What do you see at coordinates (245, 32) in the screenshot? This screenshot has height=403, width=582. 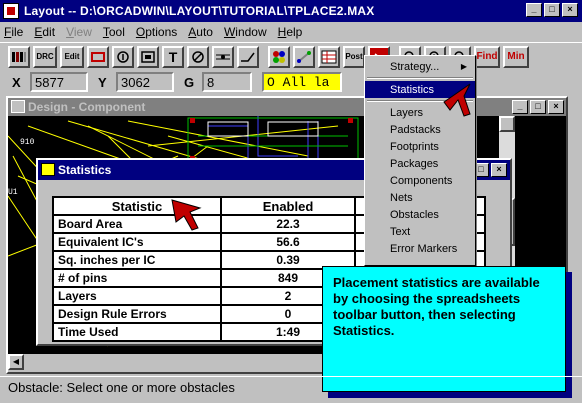 I see `menu-window: Window` at bounding box center [245, 32].